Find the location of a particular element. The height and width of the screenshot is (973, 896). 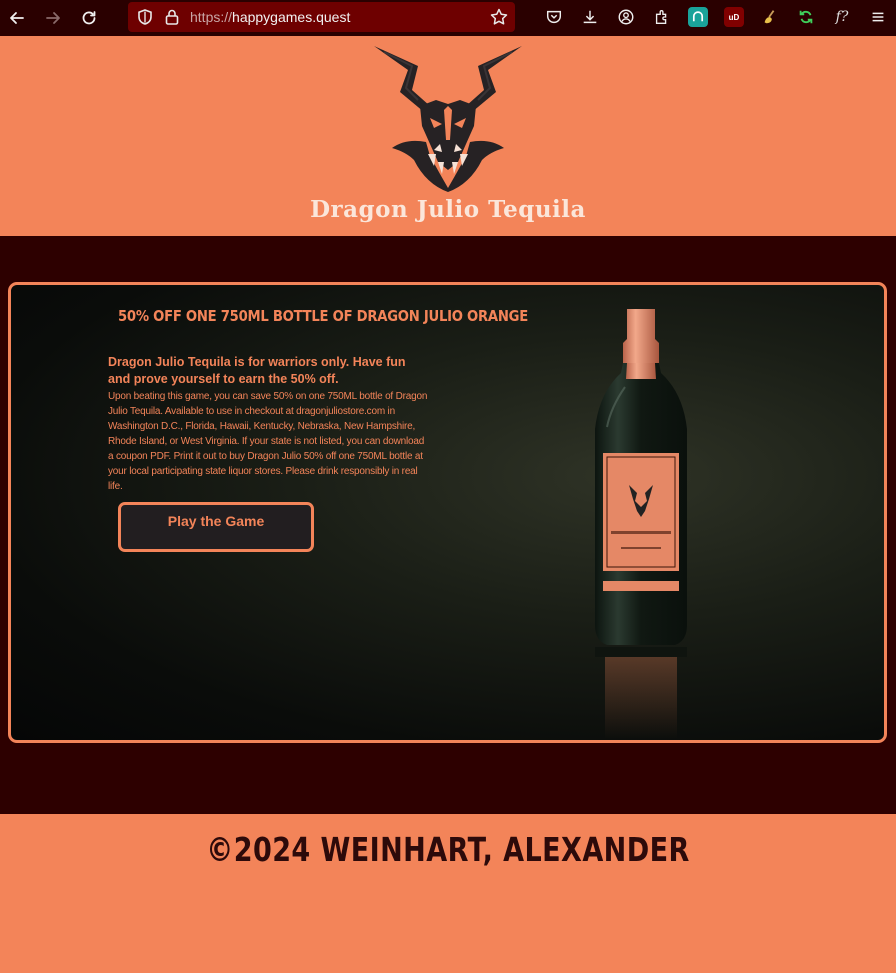

shield-app-icon is located at coordinates (698, 17).